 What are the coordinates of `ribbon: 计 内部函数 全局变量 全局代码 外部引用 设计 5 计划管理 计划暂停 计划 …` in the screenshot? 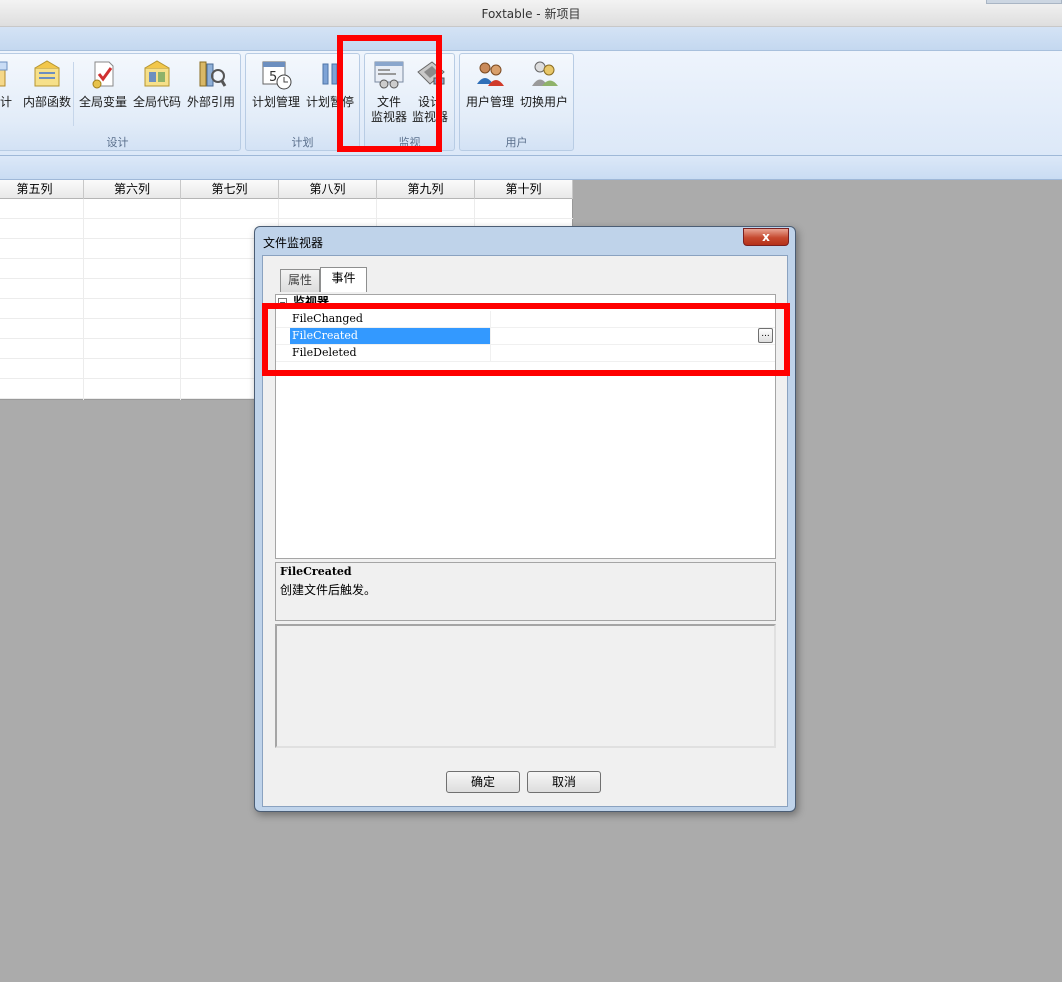 It's located at (531, 103).